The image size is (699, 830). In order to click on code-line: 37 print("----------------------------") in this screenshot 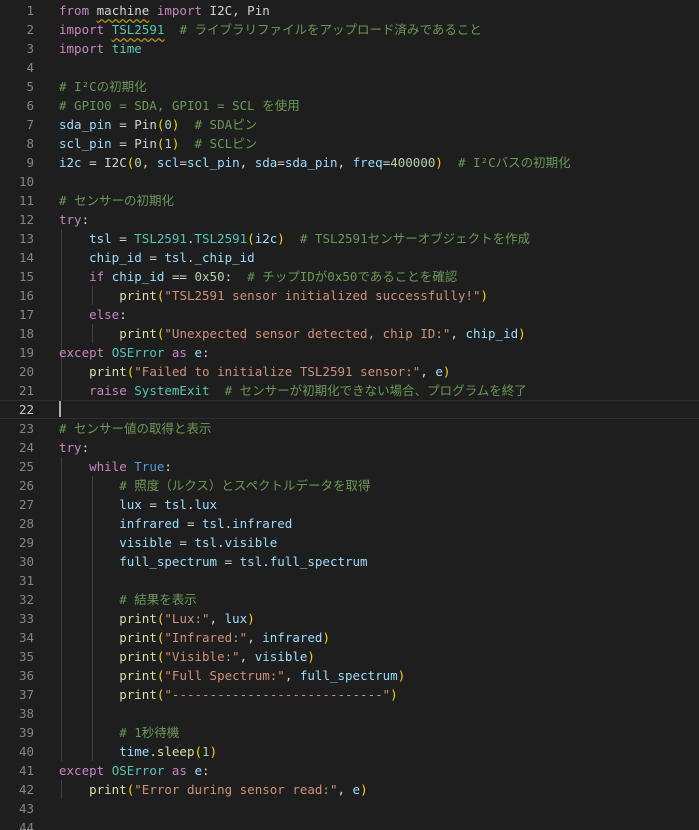, I will do `click(349, 694)`.